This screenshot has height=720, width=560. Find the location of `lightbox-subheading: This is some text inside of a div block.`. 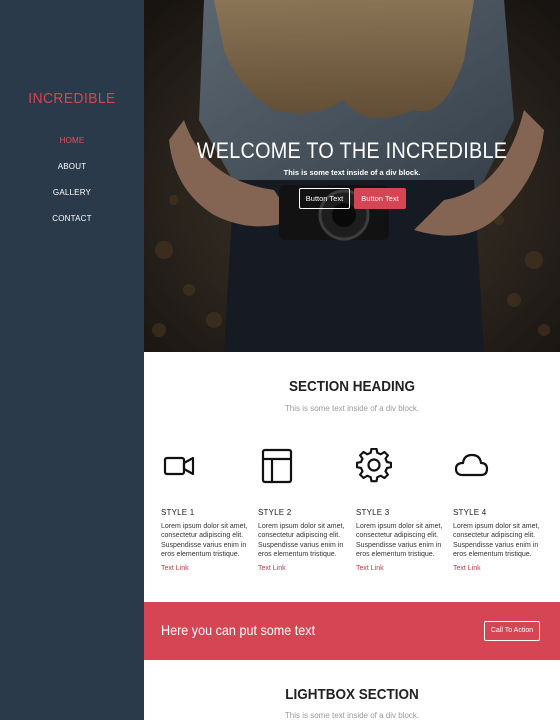

lightbox-subheading: This is some text inside of a div block. is located at coordinates (352, 715).